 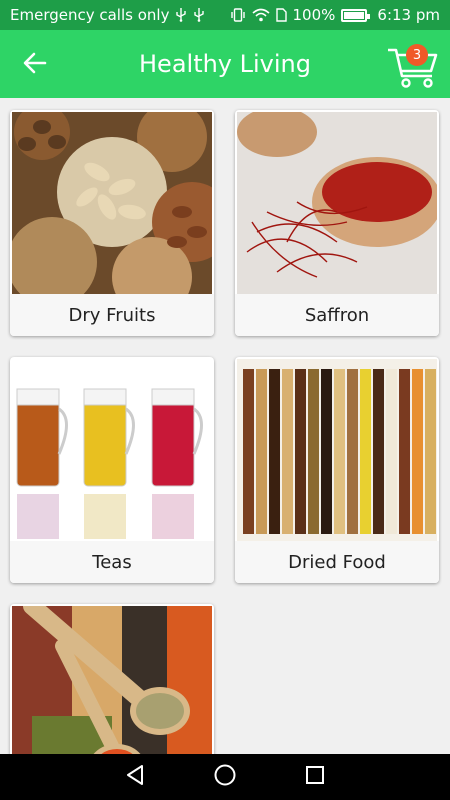 I want to click on pulses-image, so click(x=112, y=680).